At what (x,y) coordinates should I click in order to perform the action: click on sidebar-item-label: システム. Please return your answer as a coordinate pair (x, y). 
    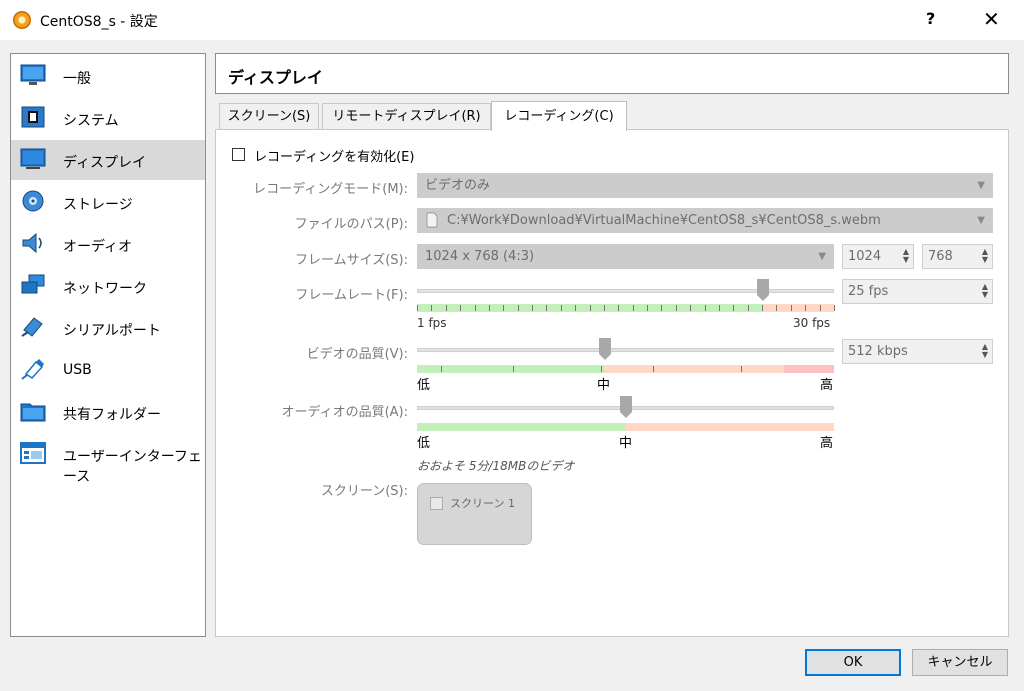
    Looking at the image, I should click on (91, 121).